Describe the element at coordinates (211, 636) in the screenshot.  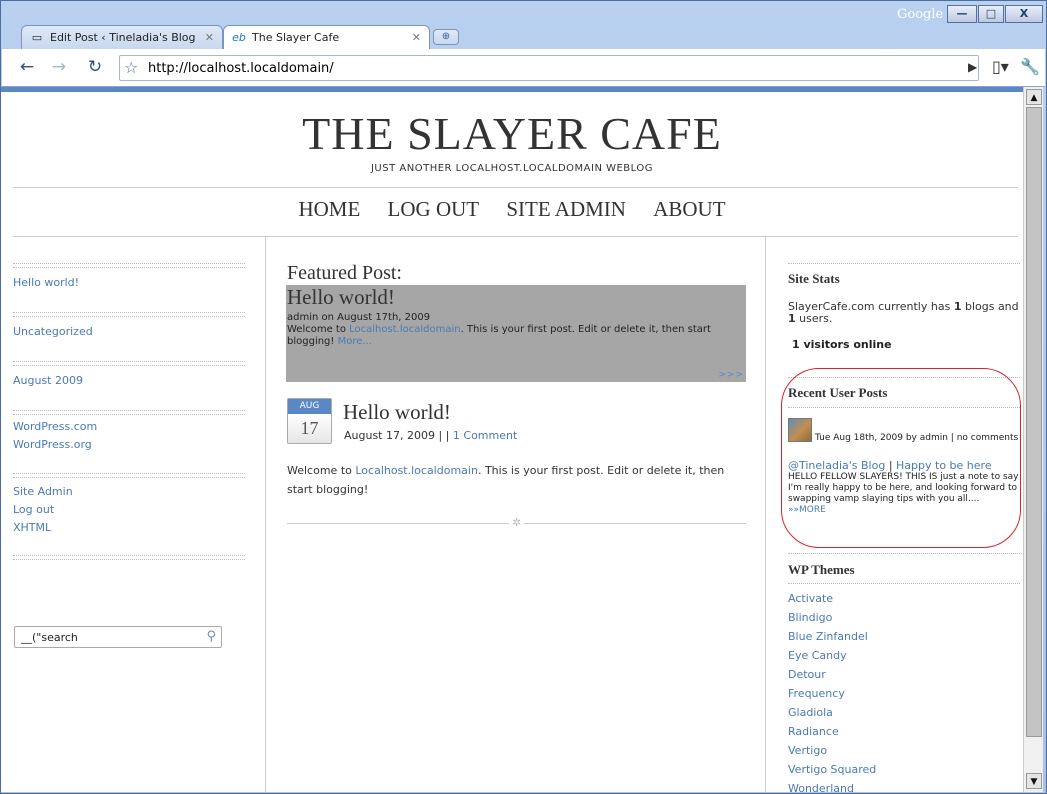
I see `search-icon: ⚲` at that location.